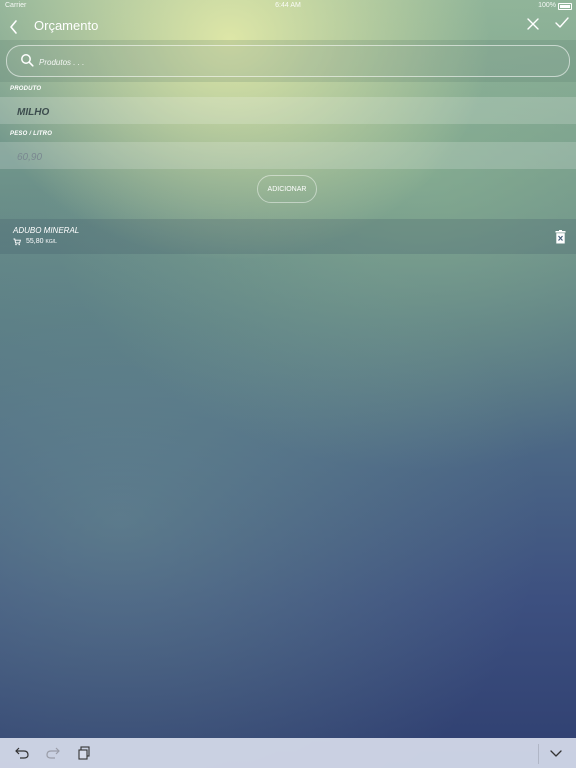  Describe the element at coordinates (556, 753) in the screenshot. I see `chevron-down-icon` at that location.